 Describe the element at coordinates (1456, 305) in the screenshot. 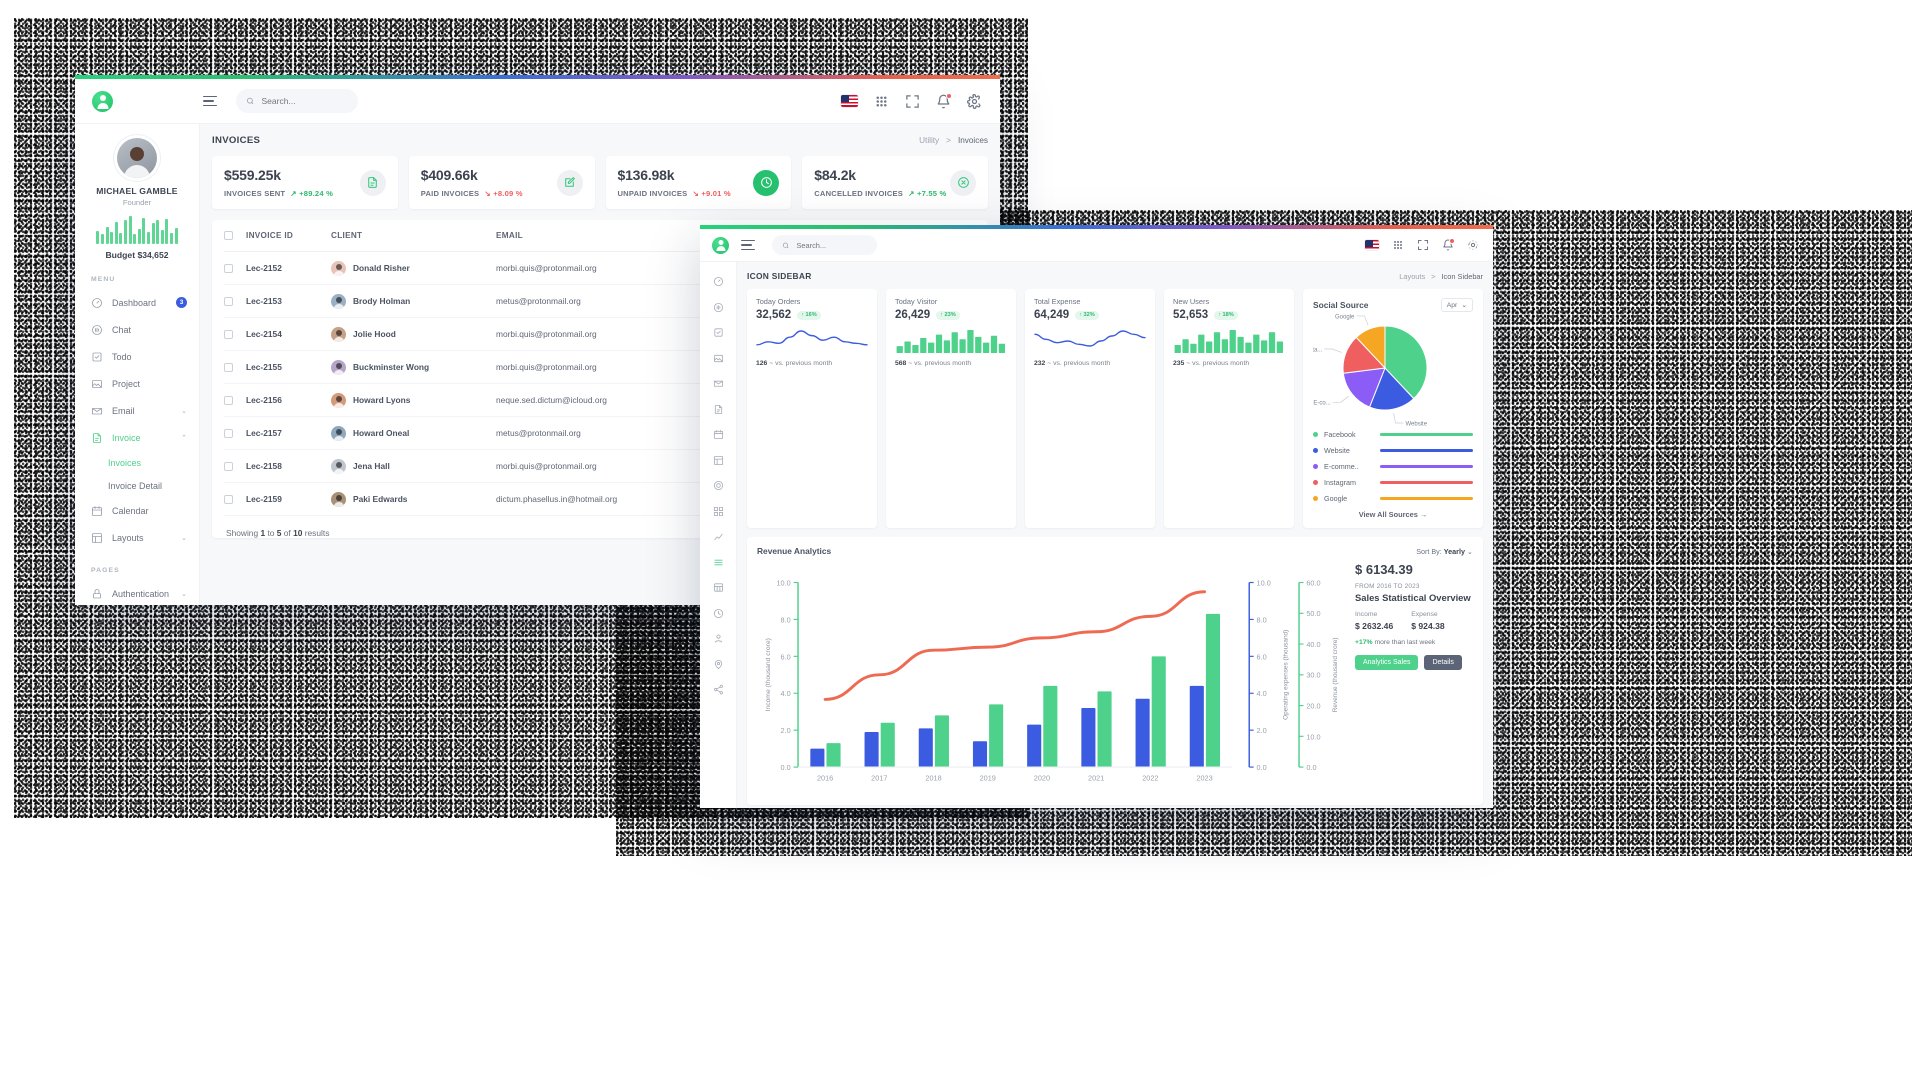

I see `social-source-period-dropdown: Apr ⌄` at that location.